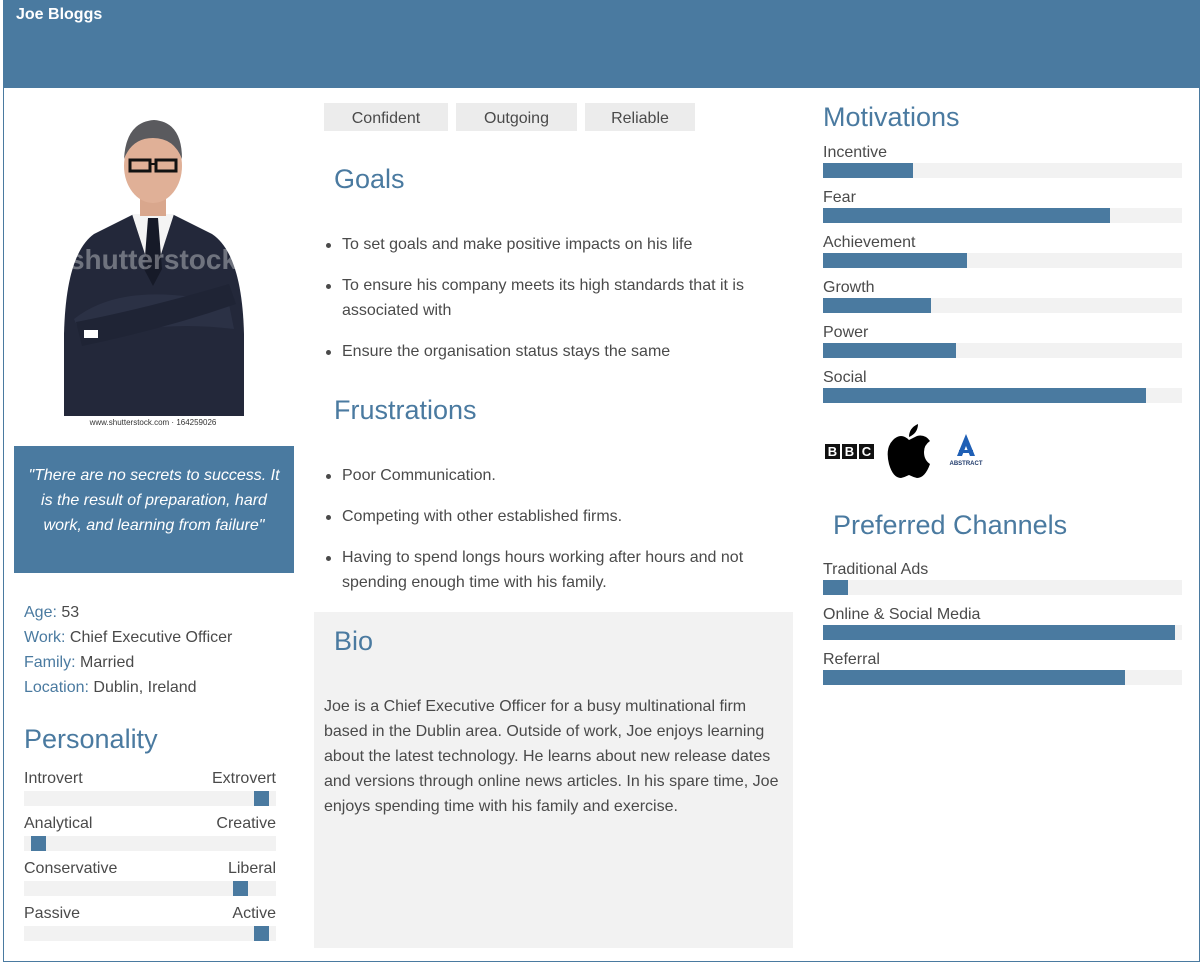  I want to click on scale-right-label: Extrovert, so click(243, 778).